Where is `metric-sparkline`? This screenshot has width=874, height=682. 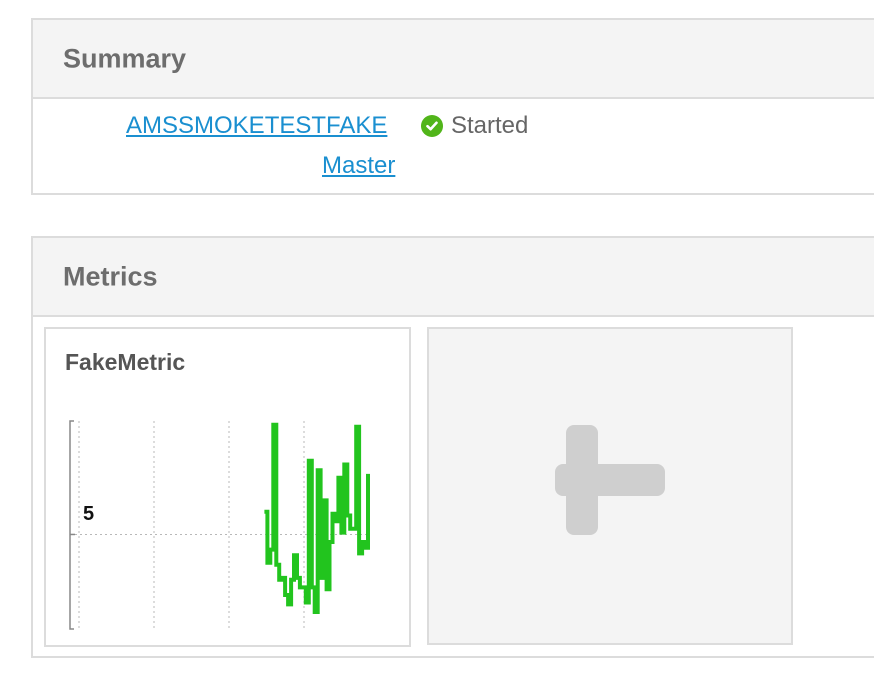 metric-sparkline is located at coordinates (219, 525).